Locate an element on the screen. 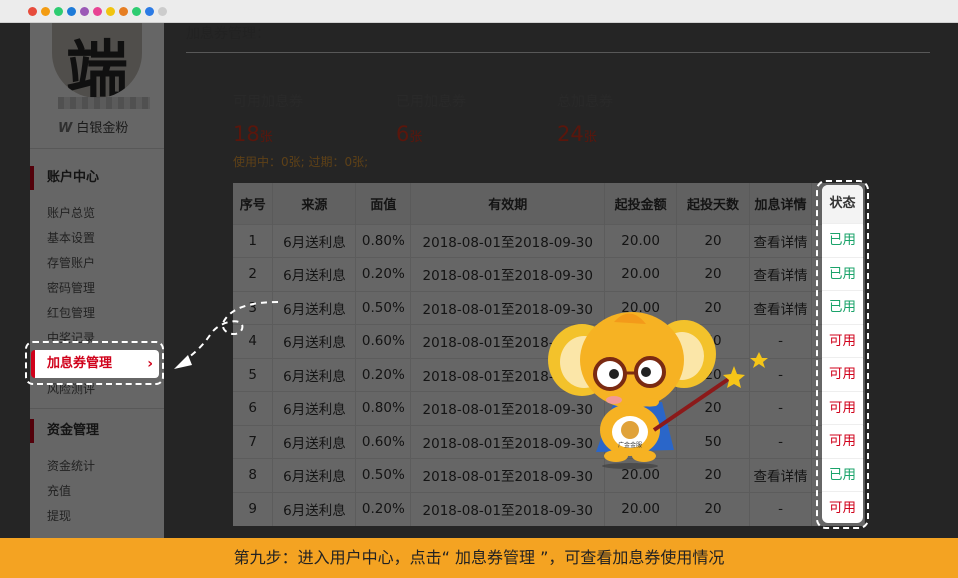  column-header: 有效期 is located at coordinates (508, 203).